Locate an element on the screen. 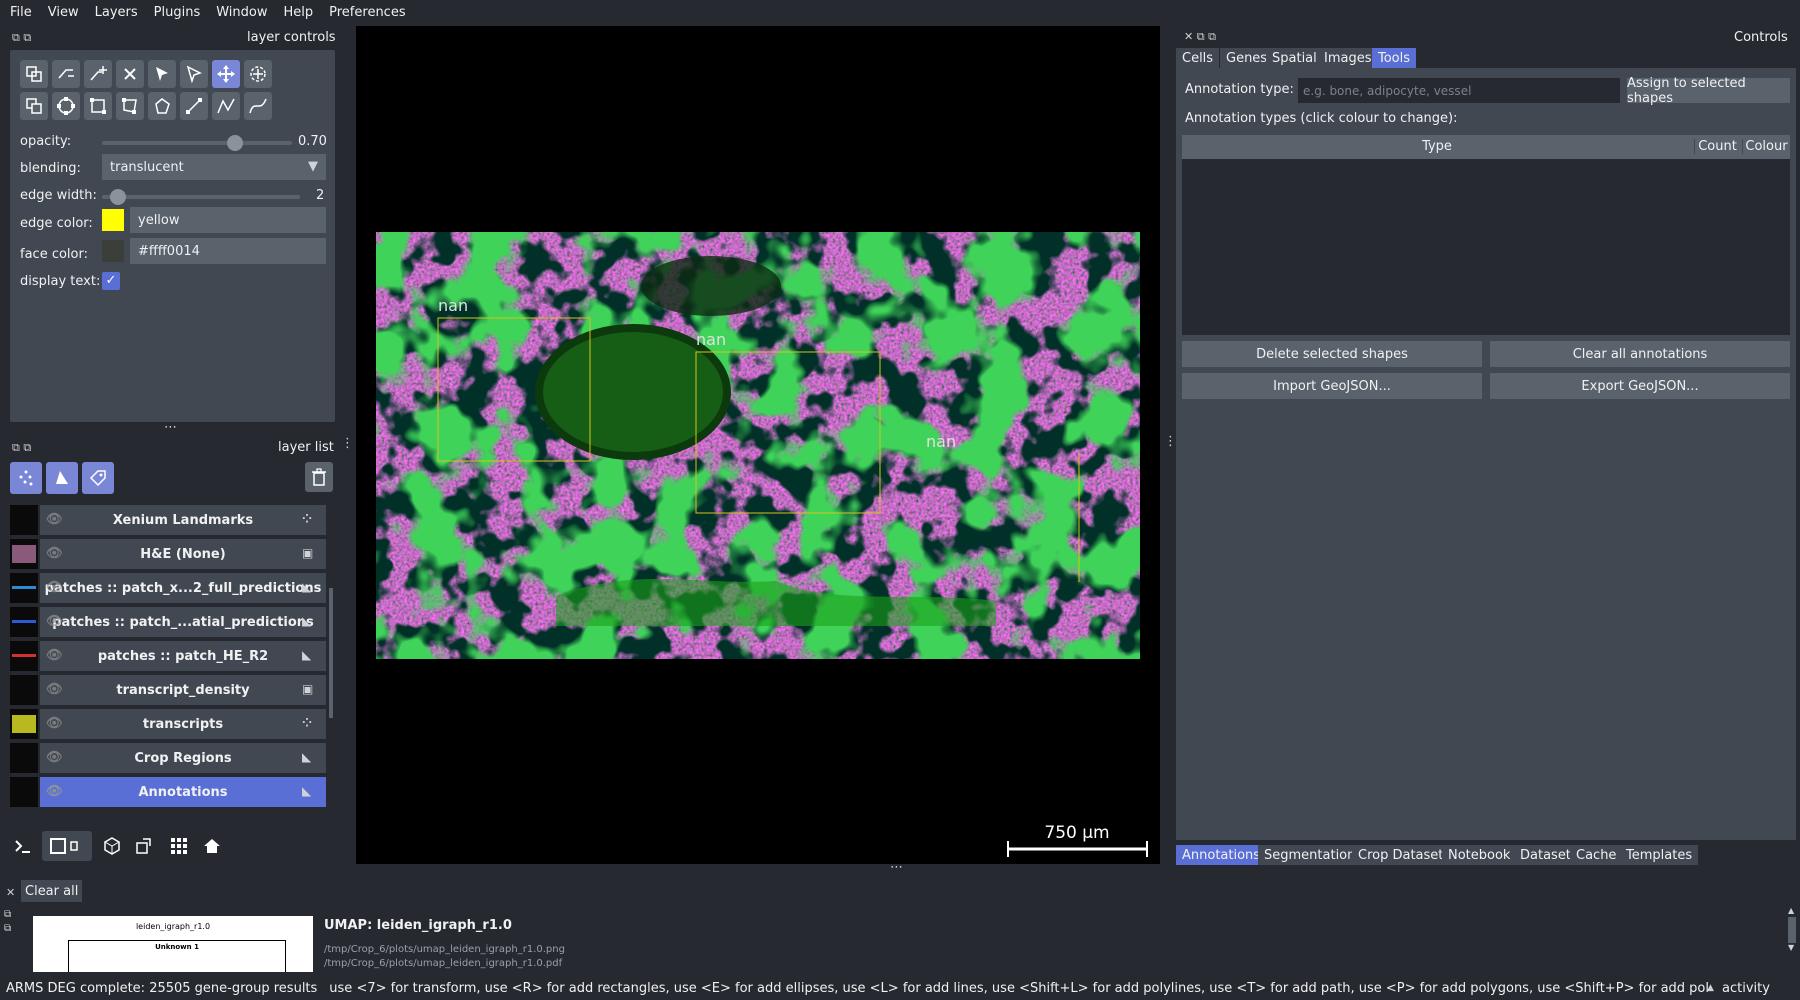  move-back-icon is located at coordinates (34, 106).